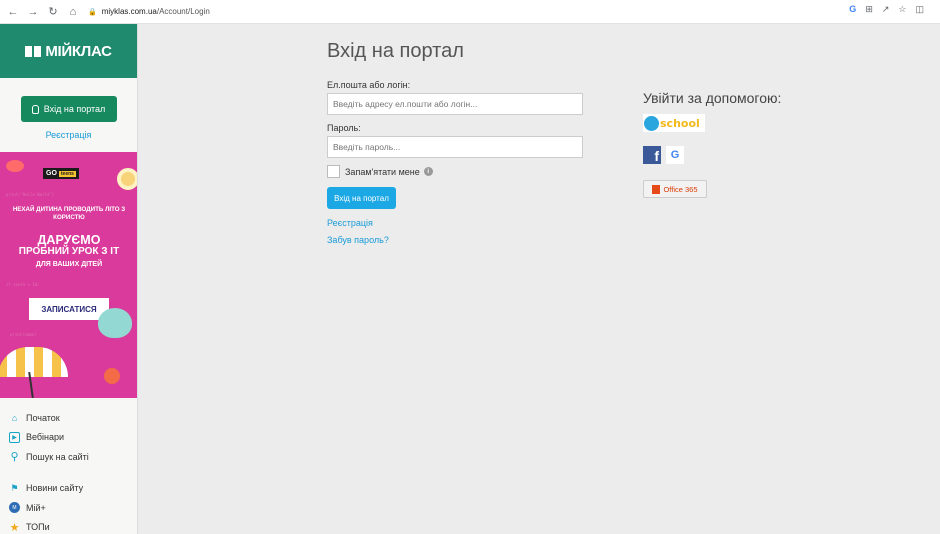 This screenshot has height=534, width=940. What do you see at coordinates (53, 12) in the screenshot?
I see `reload-icon: ↻` at bounding box center [53, 12].